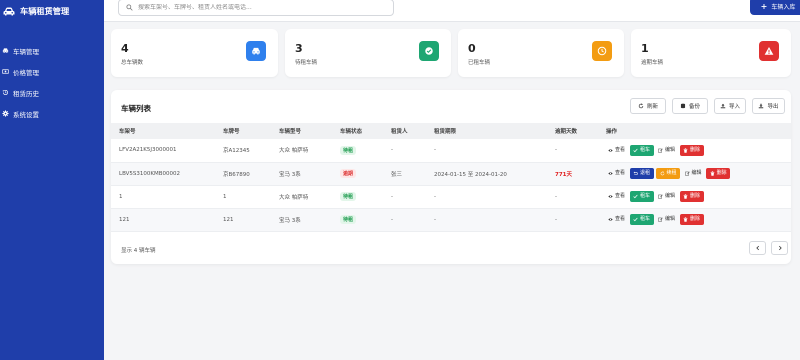 Image resolution: width=800 pixels, height=360 pixels. I want to click on stat-card-overdue: 1 逾期车辆, so click(711, 53).